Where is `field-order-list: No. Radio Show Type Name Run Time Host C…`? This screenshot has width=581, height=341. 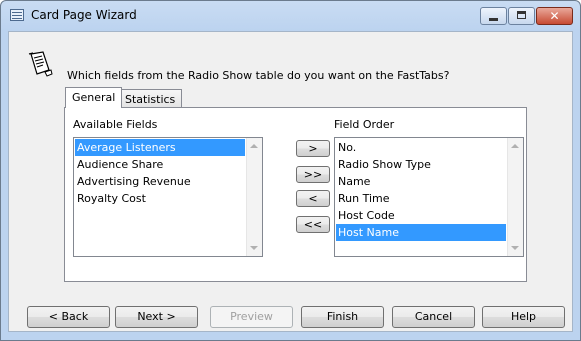
field-order-list: No. Radio Show Type Name Run Time Host C… is located at coordinates (429, 197).